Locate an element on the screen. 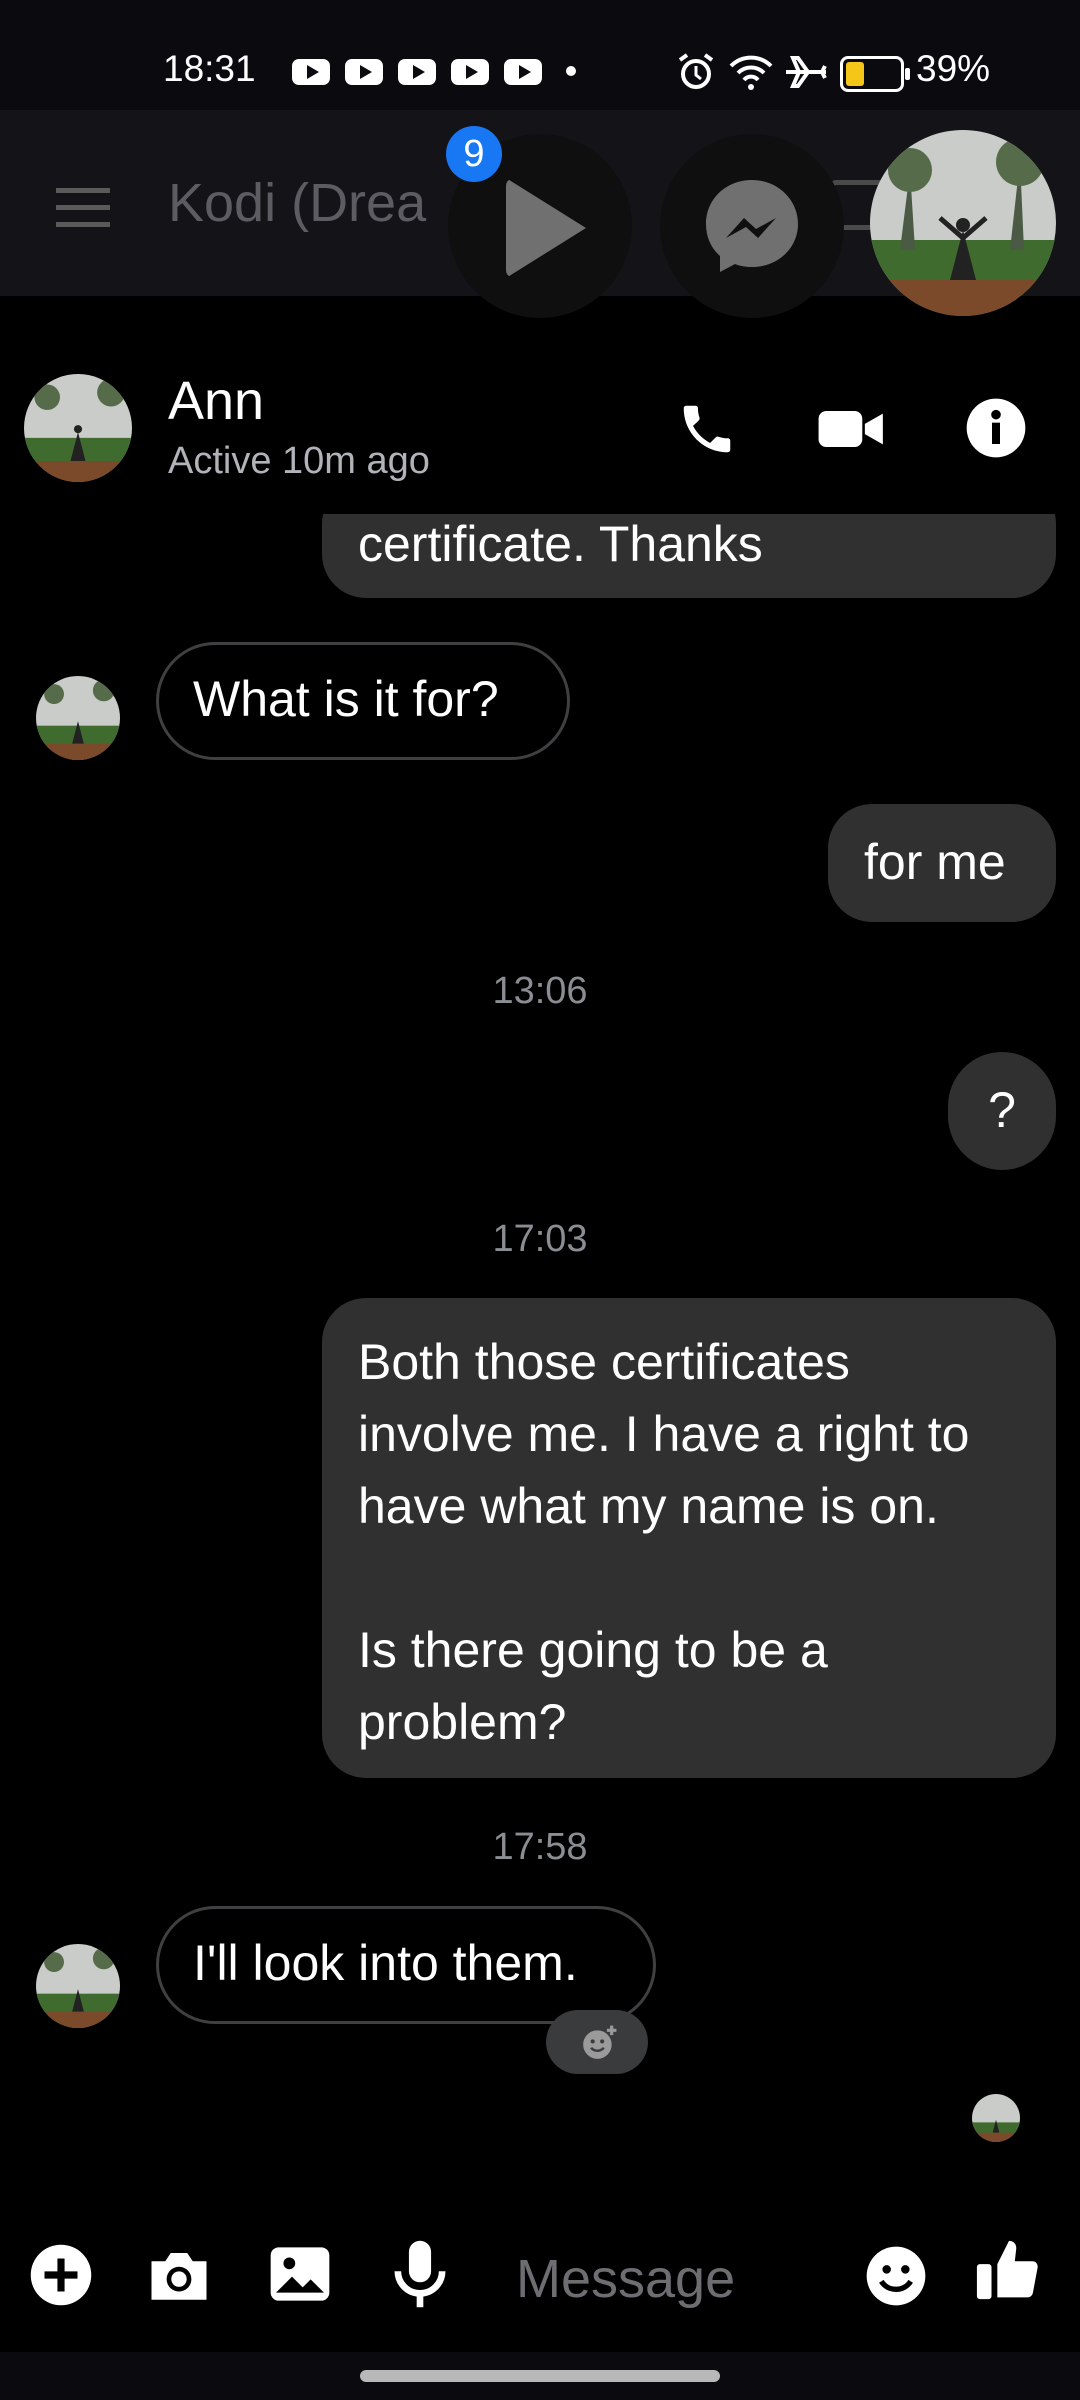 This screenshot has height=2400, width=1080. battery-percent: 39% is located at coordinates (953, 68).